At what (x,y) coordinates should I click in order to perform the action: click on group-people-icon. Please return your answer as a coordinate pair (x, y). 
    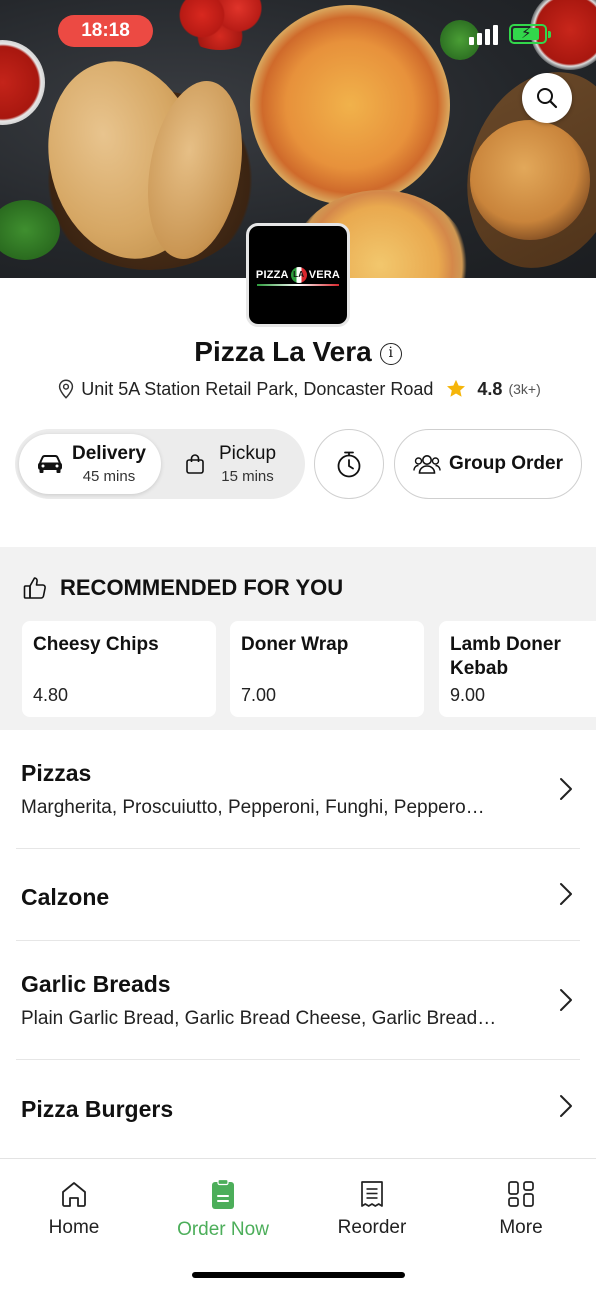
    Looking at the image, I should click on (427, 464).